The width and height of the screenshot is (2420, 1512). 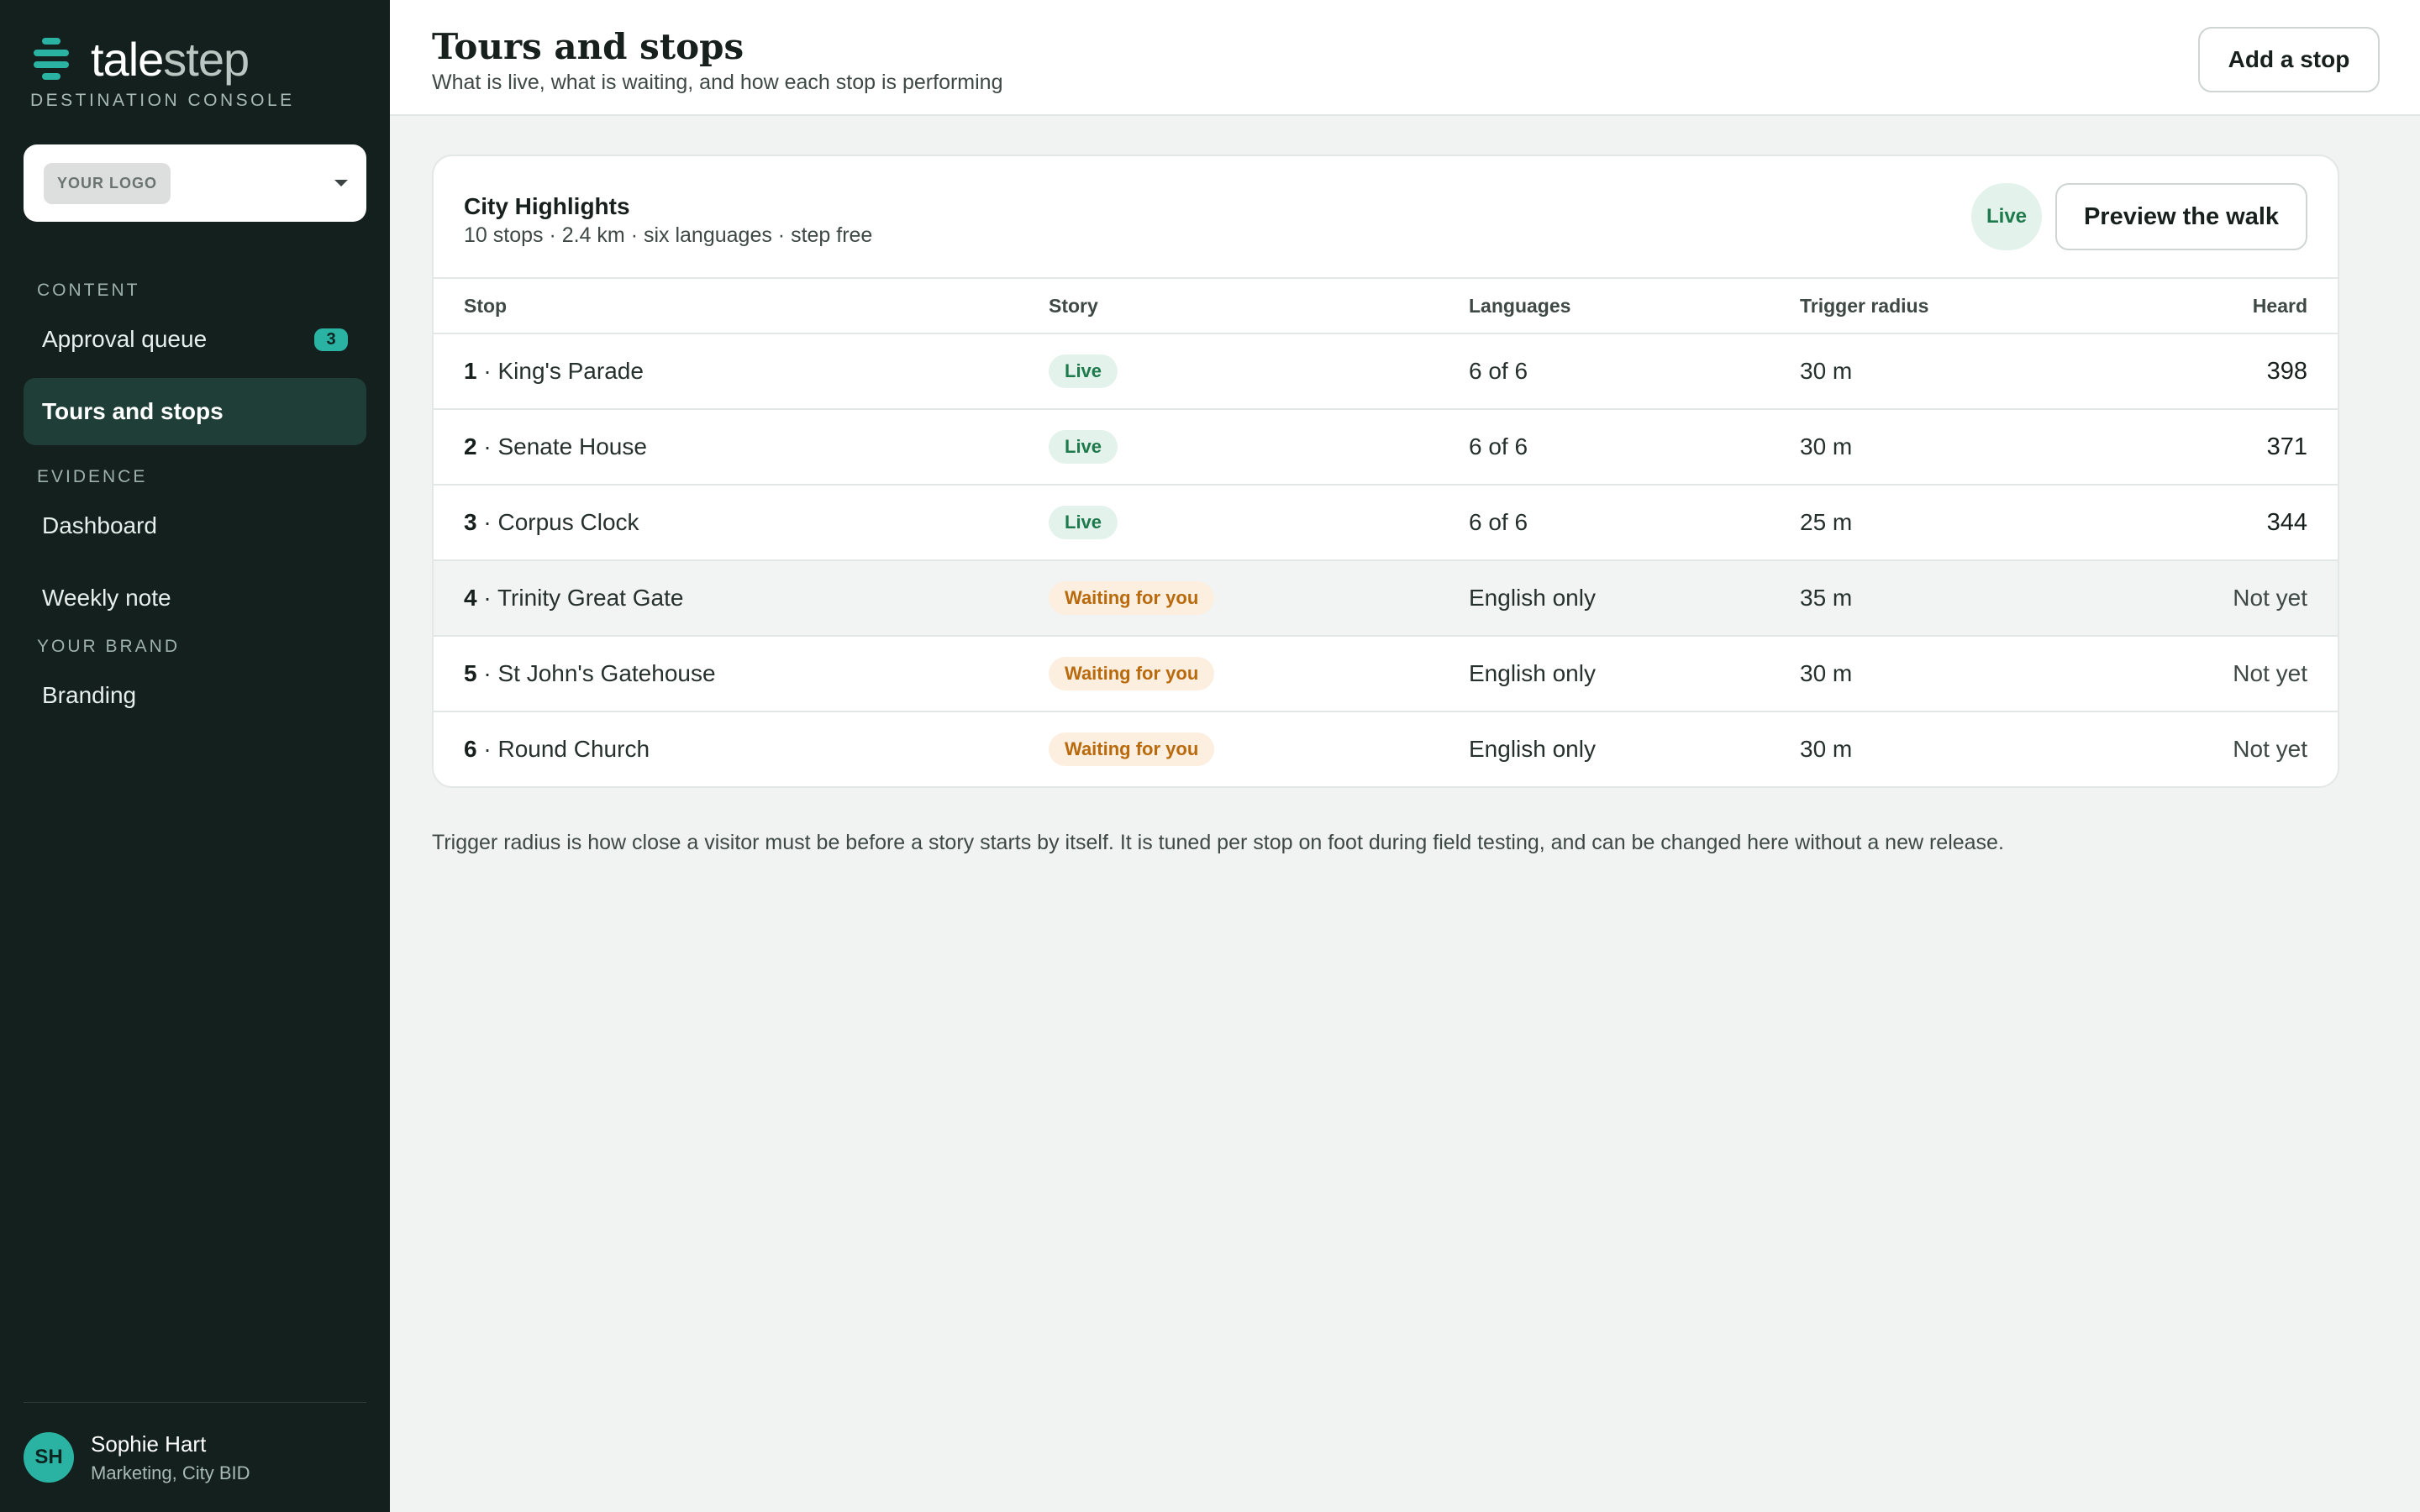 I want to click on stop-name: King's Parade, so click(x=570, y=371).